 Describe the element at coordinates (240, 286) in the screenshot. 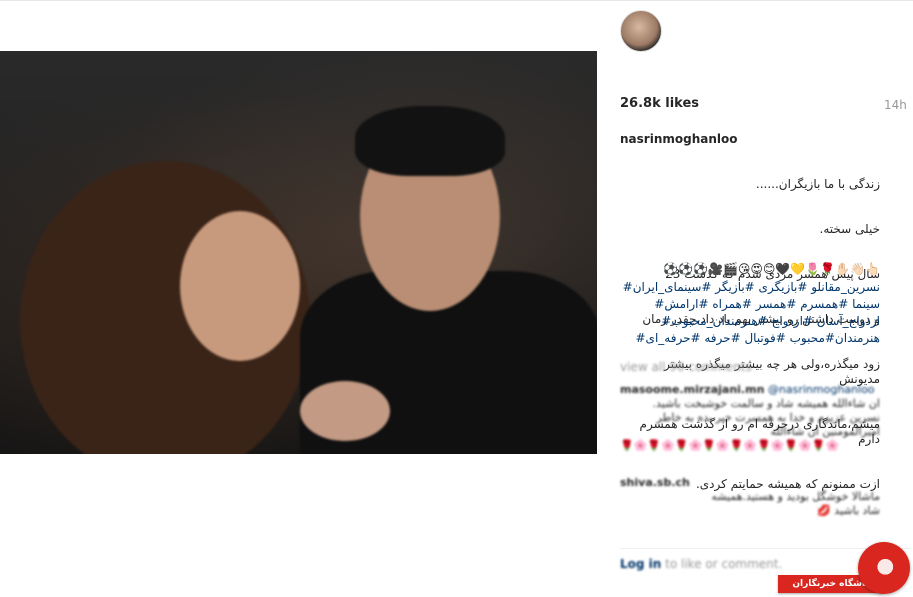

I see `photo-woman-face-shape` at that location.